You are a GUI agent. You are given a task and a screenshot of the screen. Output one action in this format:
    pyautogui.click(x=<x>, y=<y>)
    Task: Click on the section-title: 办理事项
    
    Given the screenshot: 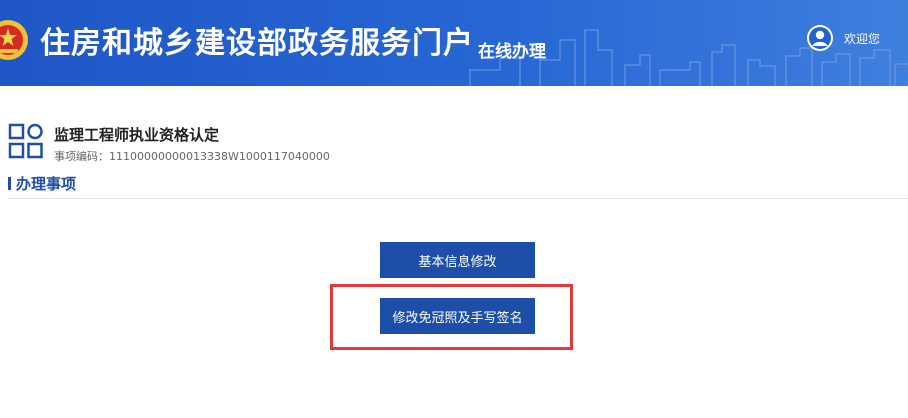 What is the action you would take?
    pyautogui.click(x=46, y=184)
    